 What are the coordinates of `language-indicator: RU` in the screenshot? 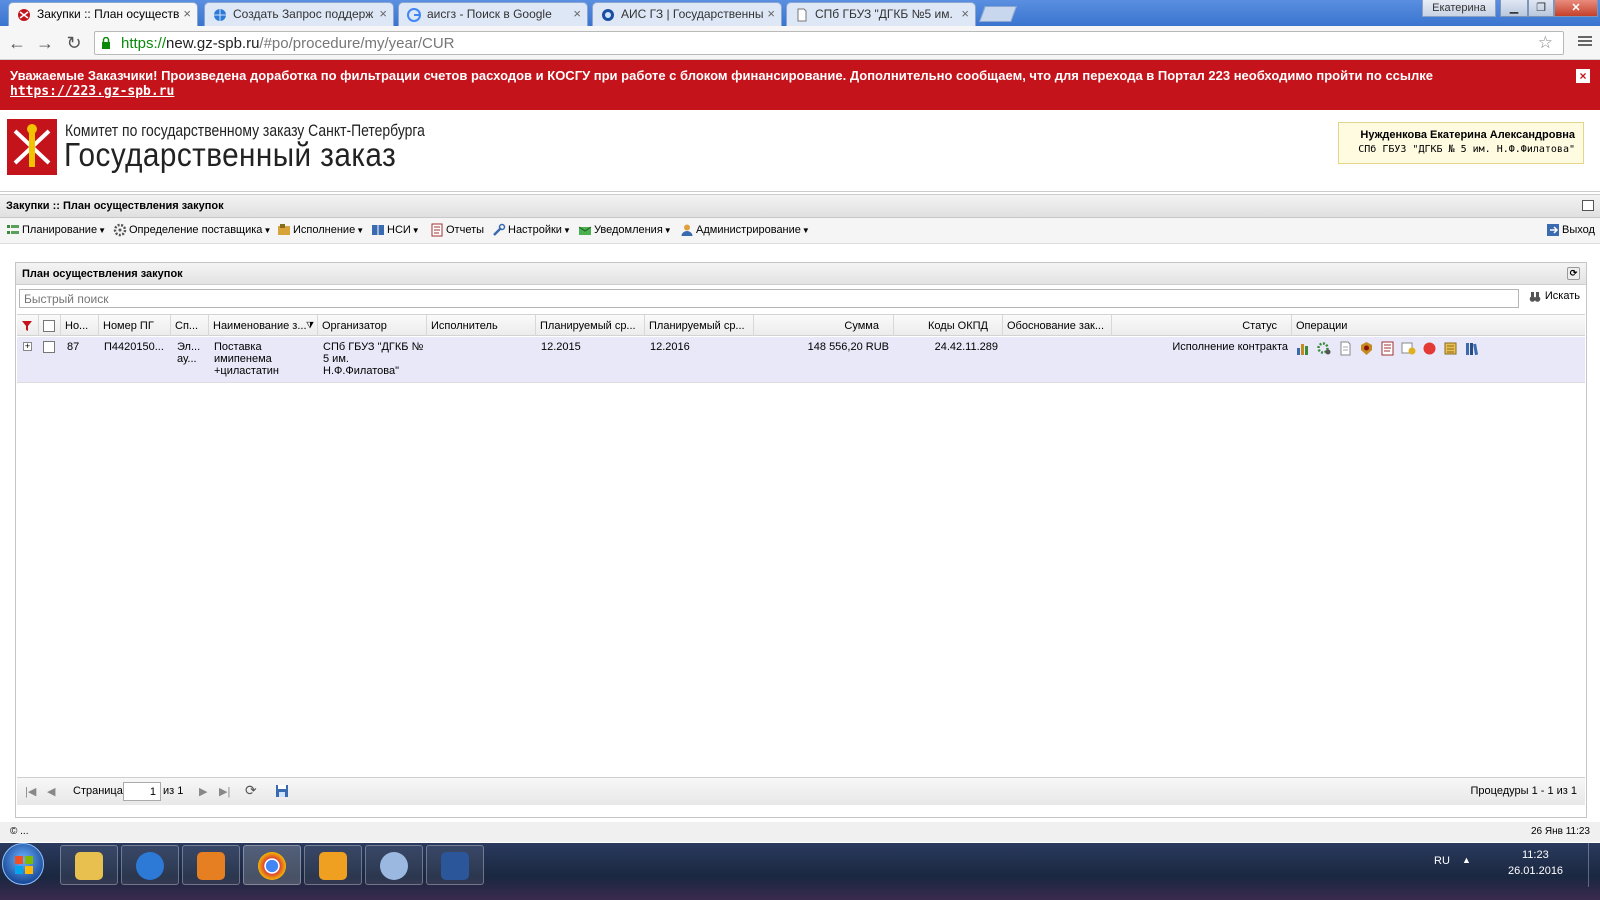 It's located at (1442, 861).